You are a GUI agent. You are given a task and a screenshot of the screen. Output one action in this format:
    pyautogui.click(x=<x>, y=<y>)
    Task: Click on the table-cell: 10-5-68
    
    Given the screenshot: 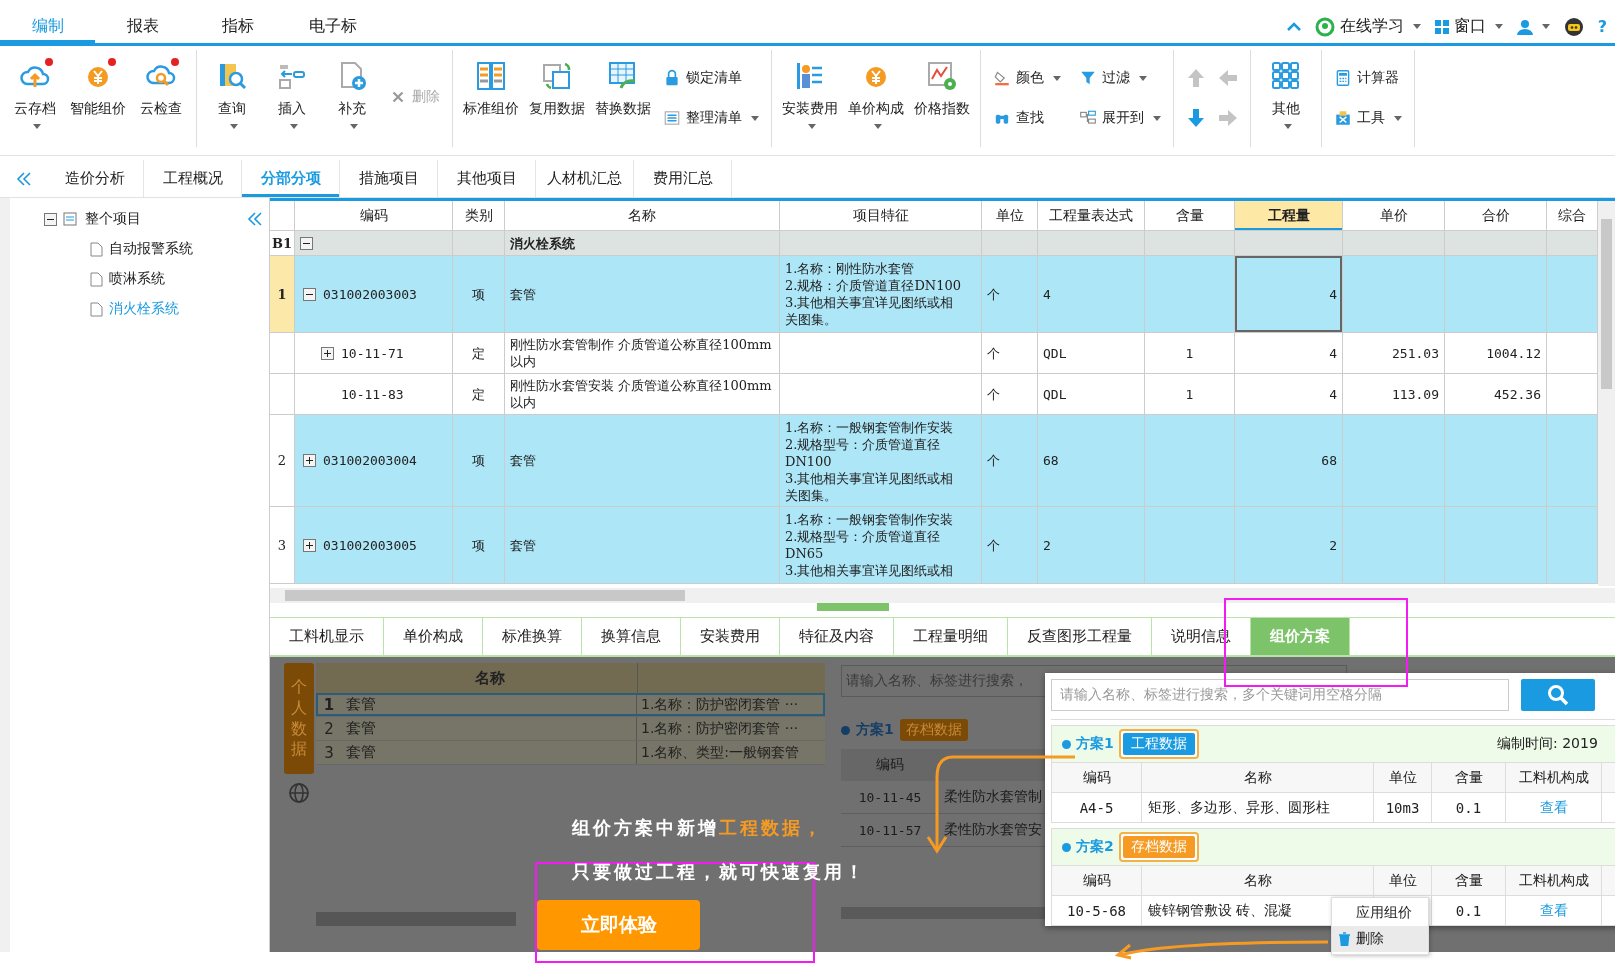 What is the action you would take?
    pyautogui.click(x=1097, y=910)
    